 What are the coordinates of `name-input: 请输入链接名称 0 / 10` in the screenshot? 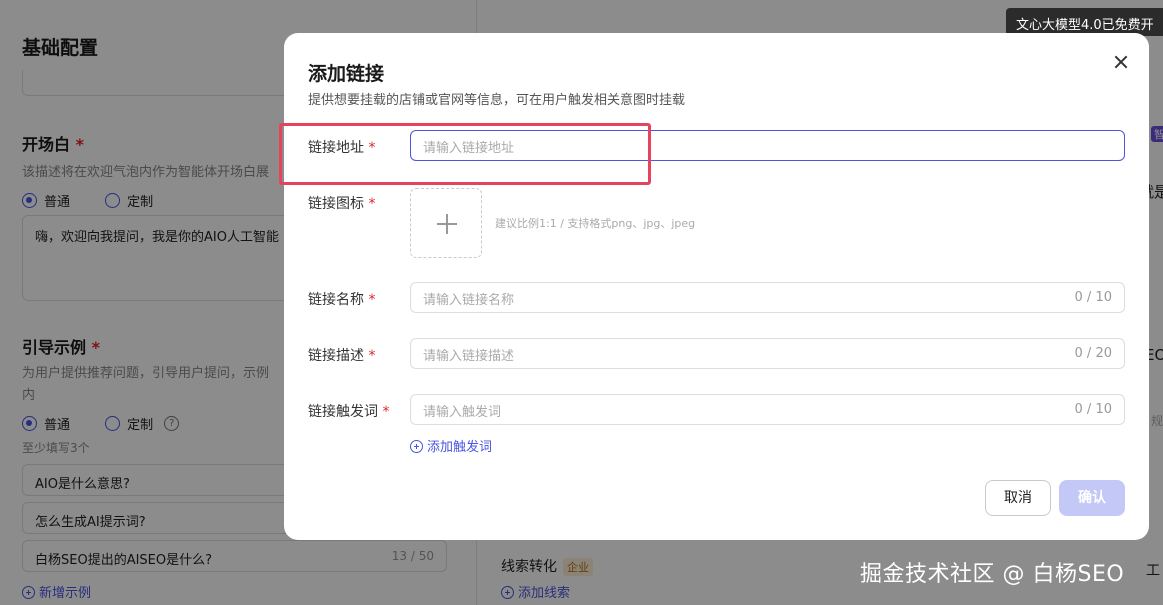 It's located at (767, 297).